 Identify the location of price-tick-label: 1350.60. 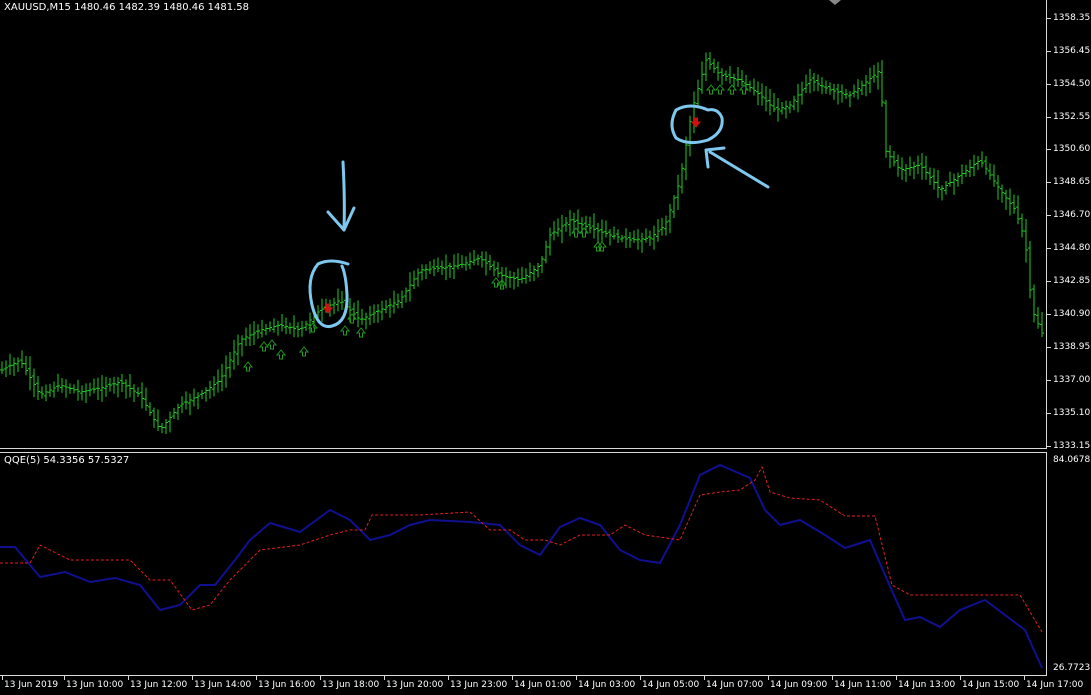
(1072, 149).